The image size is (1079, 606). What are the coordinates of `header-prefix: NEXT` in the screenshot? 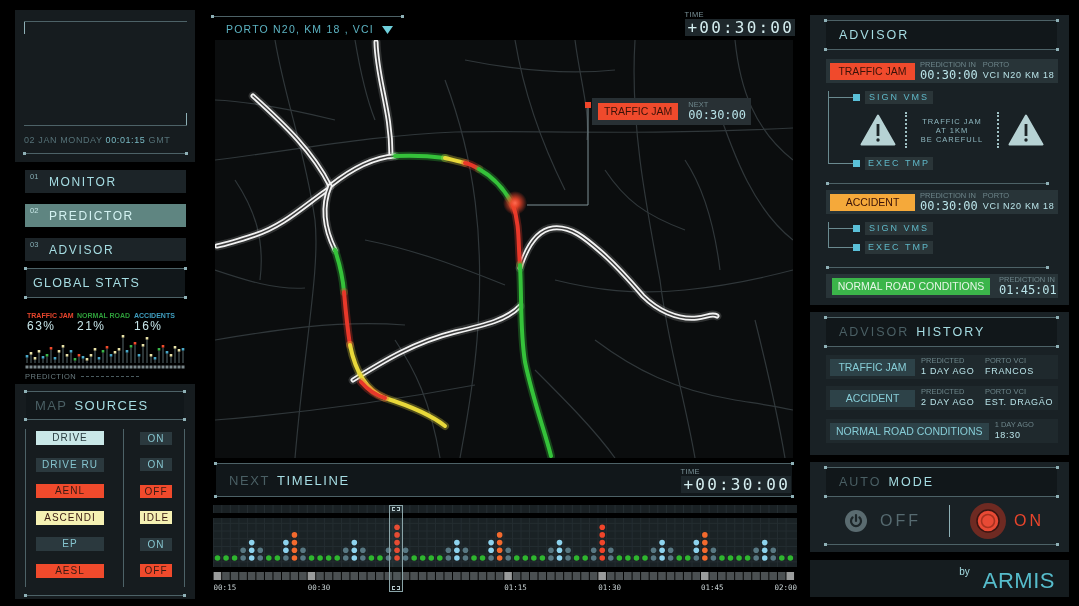 It's located at (250, 480).